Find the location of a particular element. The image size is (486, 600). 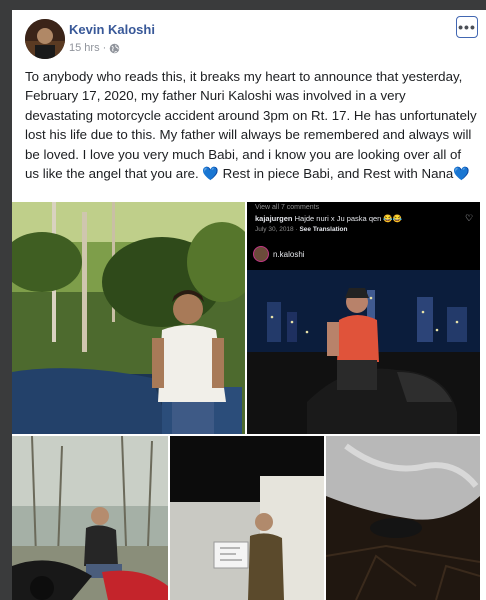

view-all-comments-link: View all 7 comments is located at coordinates (287, 207).